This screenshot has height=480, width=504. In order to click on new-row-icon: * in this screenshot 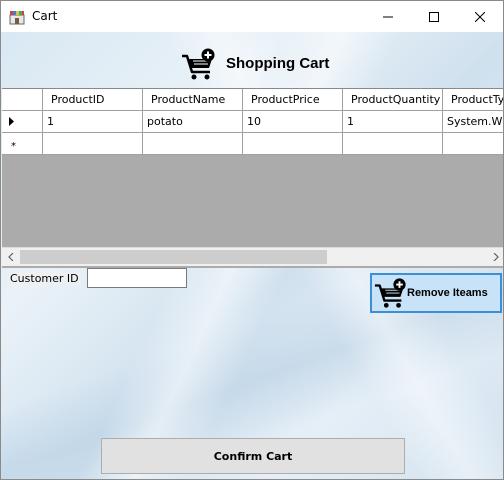, I will do `click(13, 146)`.